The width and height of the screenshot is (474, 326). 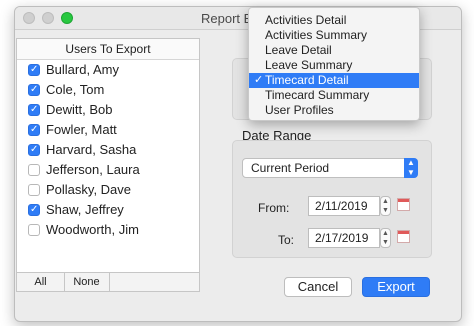 What do you see at coordinates (274, 208) in the screenshot?
I see `from-label: From:` at bounding box center [274, 208].